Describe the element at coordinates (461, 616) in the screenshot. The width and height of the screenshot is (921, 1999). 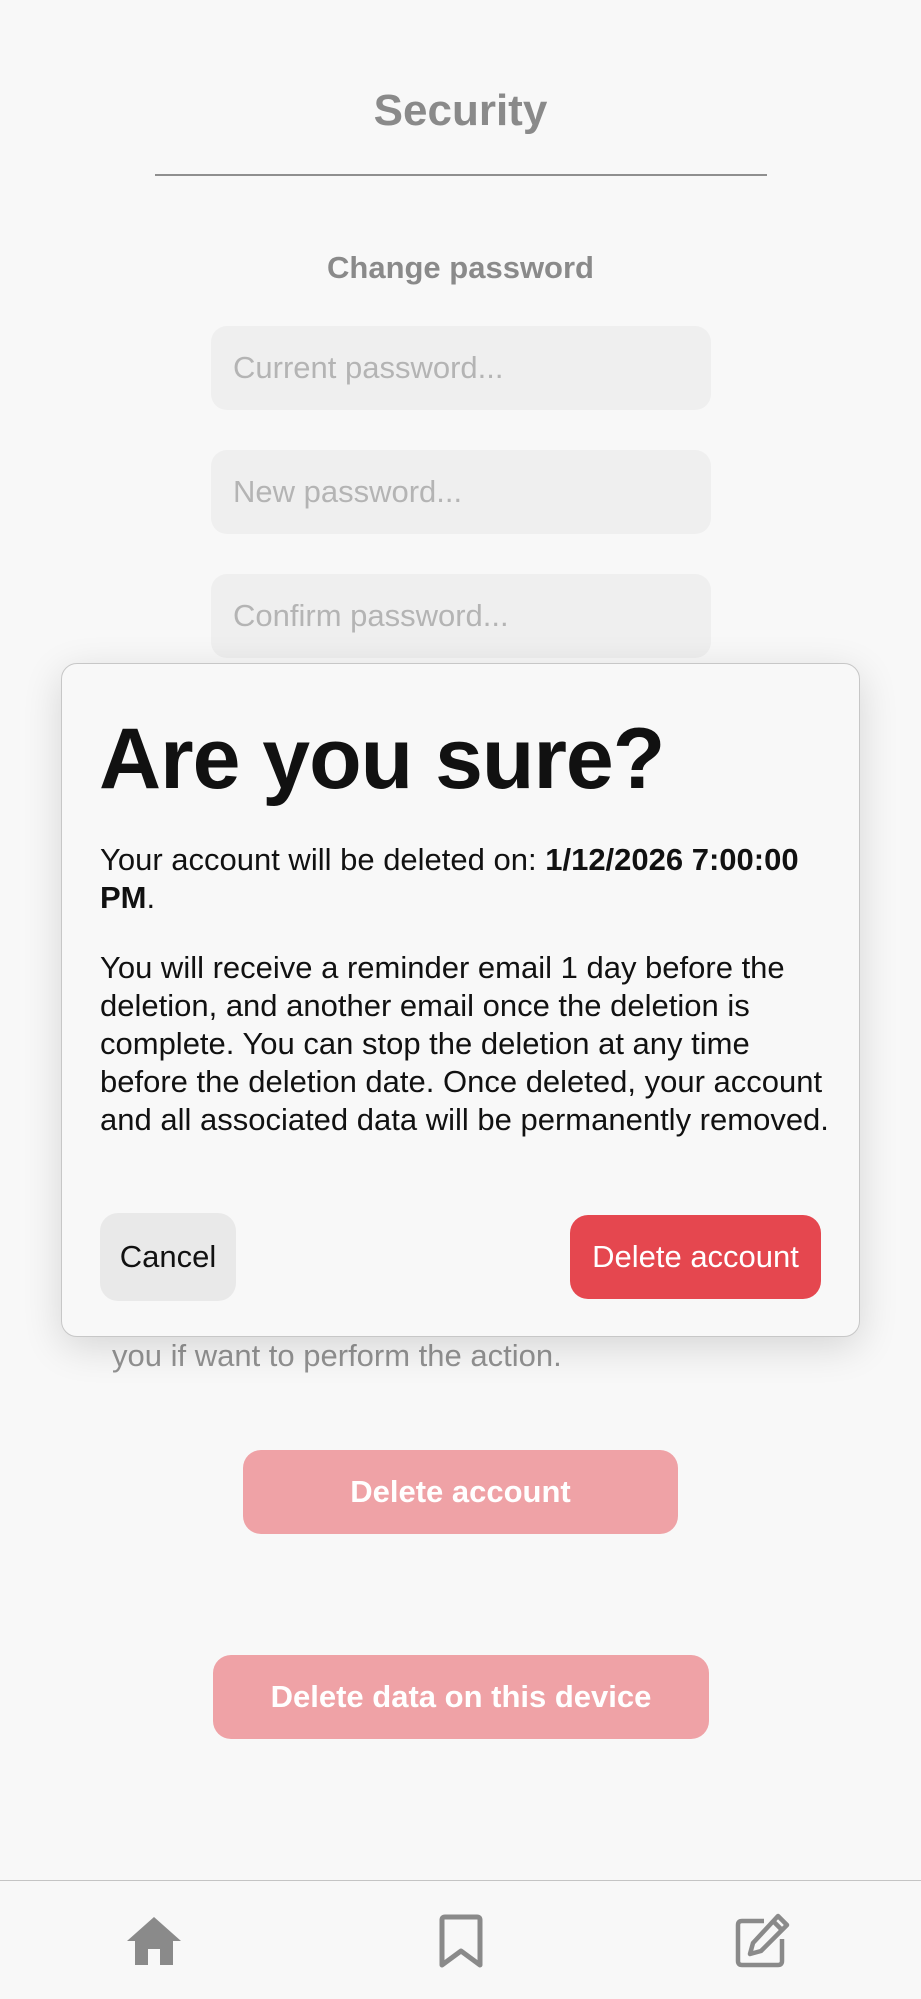
I see `confirm-password-input` at that location.